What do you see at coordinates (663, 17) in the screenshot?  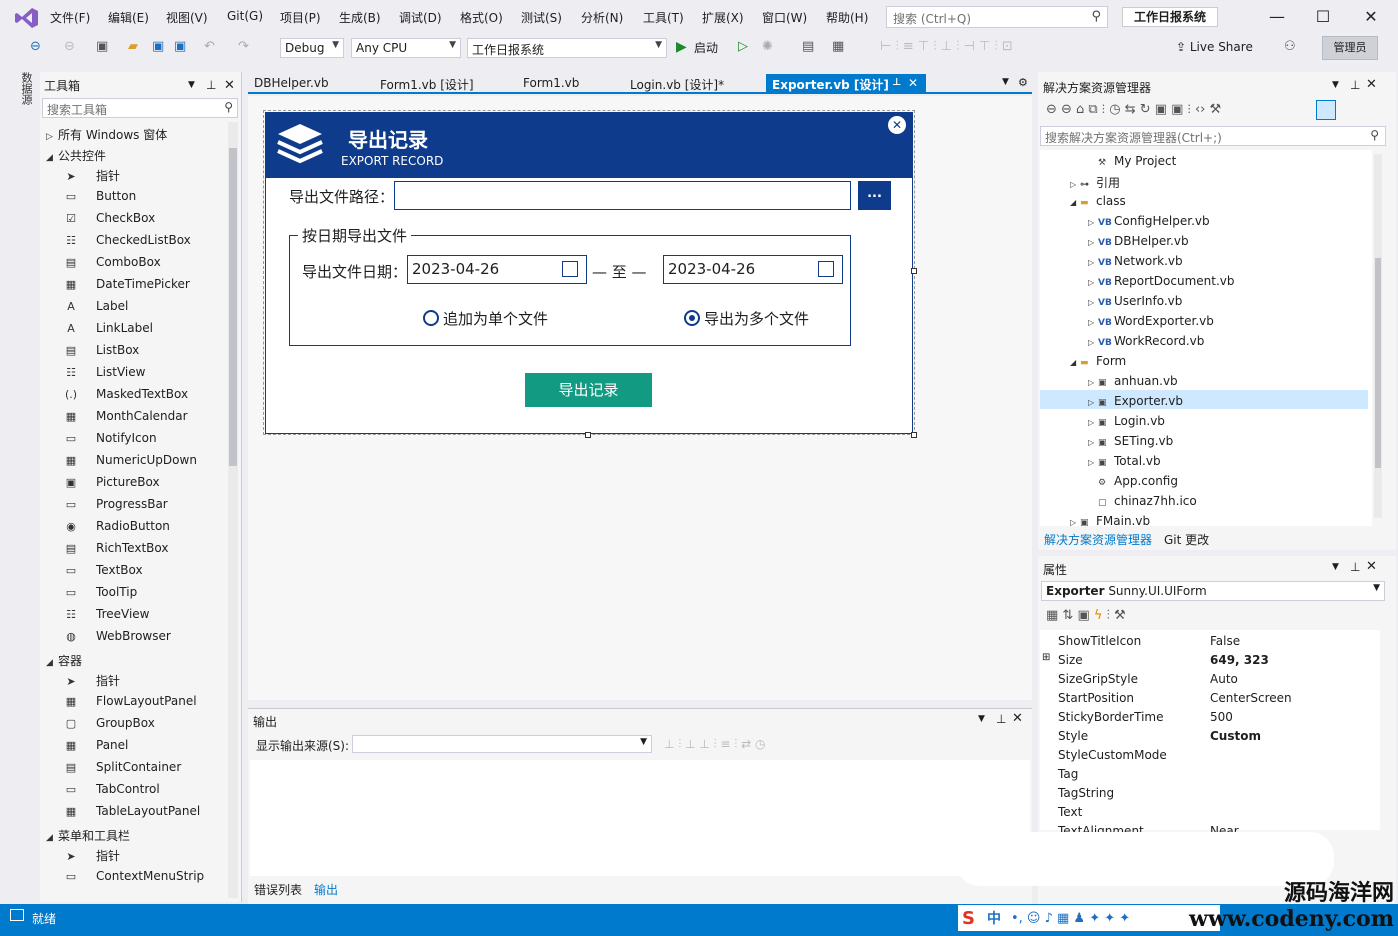 I see `menu-tools: 工具(T)` at bounding box center [663, 17].